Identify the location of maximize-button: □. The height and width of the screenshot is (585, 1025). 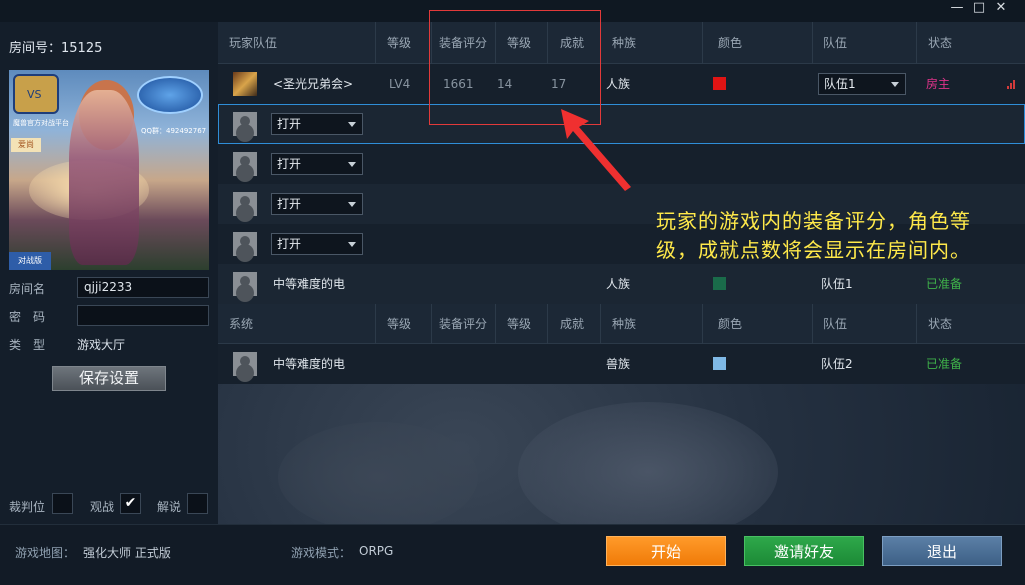
(979, 8).